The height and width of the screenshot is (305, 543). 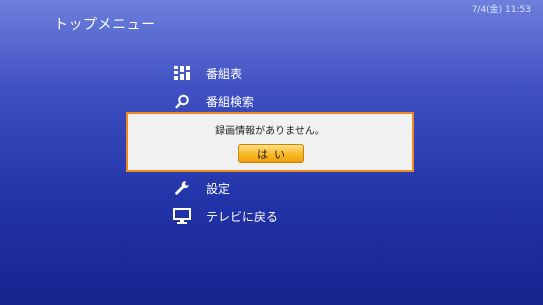 I want to click on menu-item-label: 番組検索, so click(x=230, y=101).